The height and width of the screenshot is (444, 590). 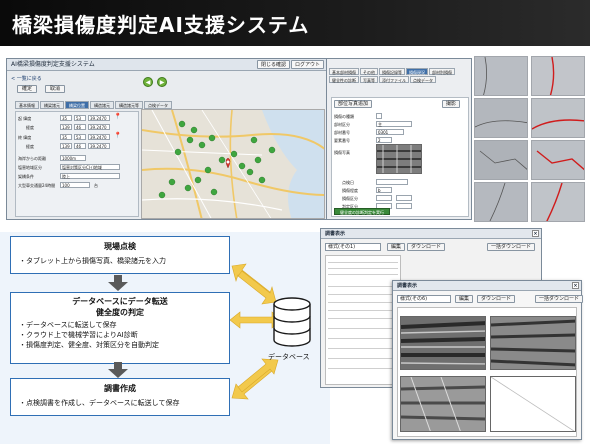 What do you see at coordinates (344, 71) in the screenshot?
I see `tab-member-damage: 基本部材損傷` at bounding box center [344, 71].